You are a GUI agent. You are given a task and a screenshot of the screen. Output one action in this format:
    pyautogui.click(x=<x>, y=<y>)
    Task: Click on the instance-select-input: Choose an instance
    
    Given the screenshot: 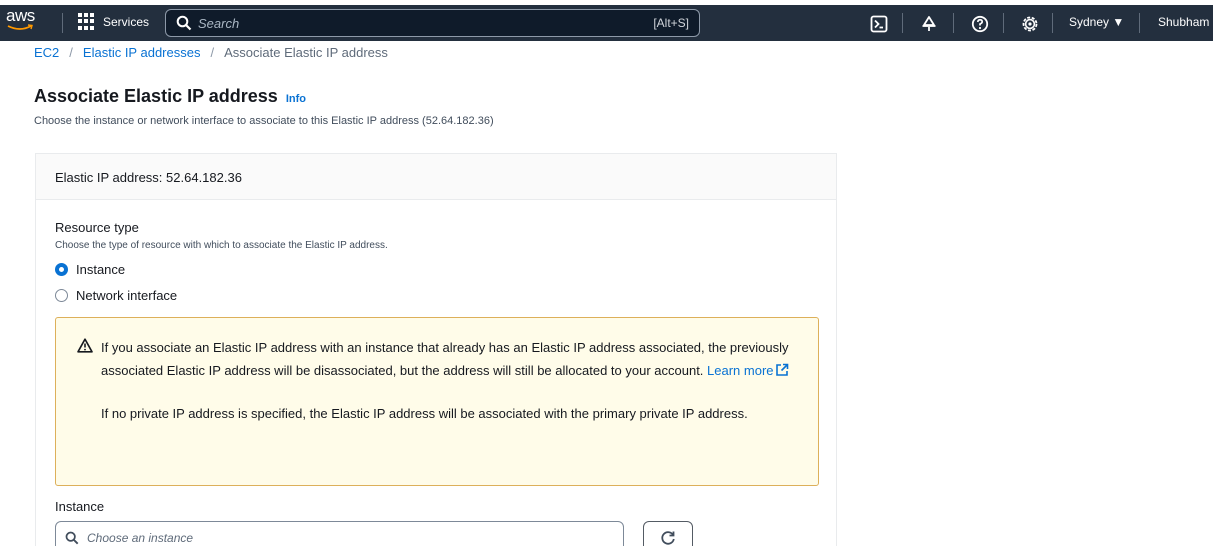 What is the action you would take?
    pyautogui.click(x=339, y=533)
    